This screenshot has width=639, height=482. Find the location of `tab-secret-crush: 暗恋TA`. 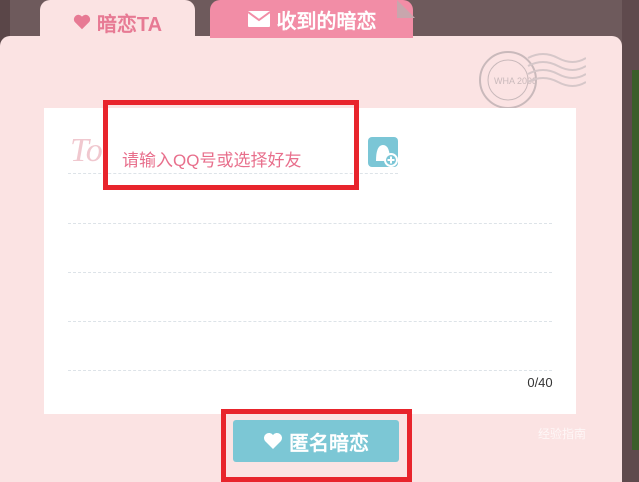

tab-secret-crush: 暗恋TA is located at coordinates (117, 22).